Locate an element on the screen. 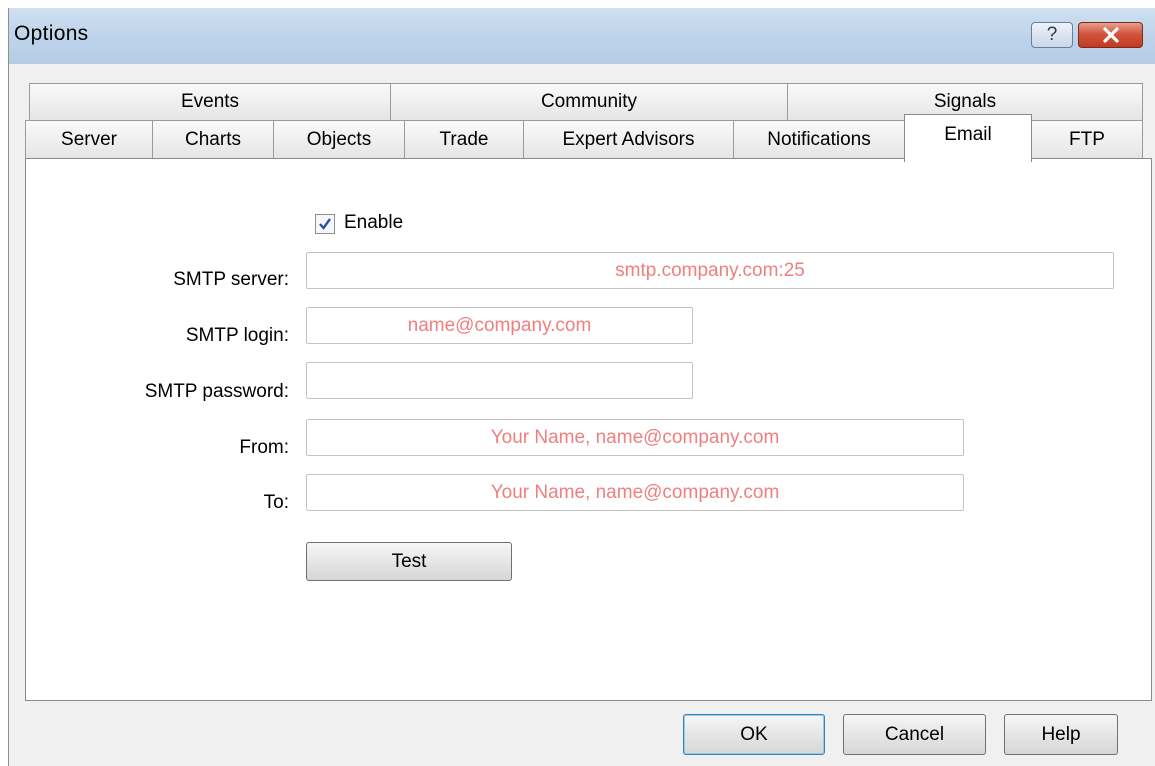 This screenshot has width=1155, height=766. tab-server-label: Server is located at coordinates (89, 139).